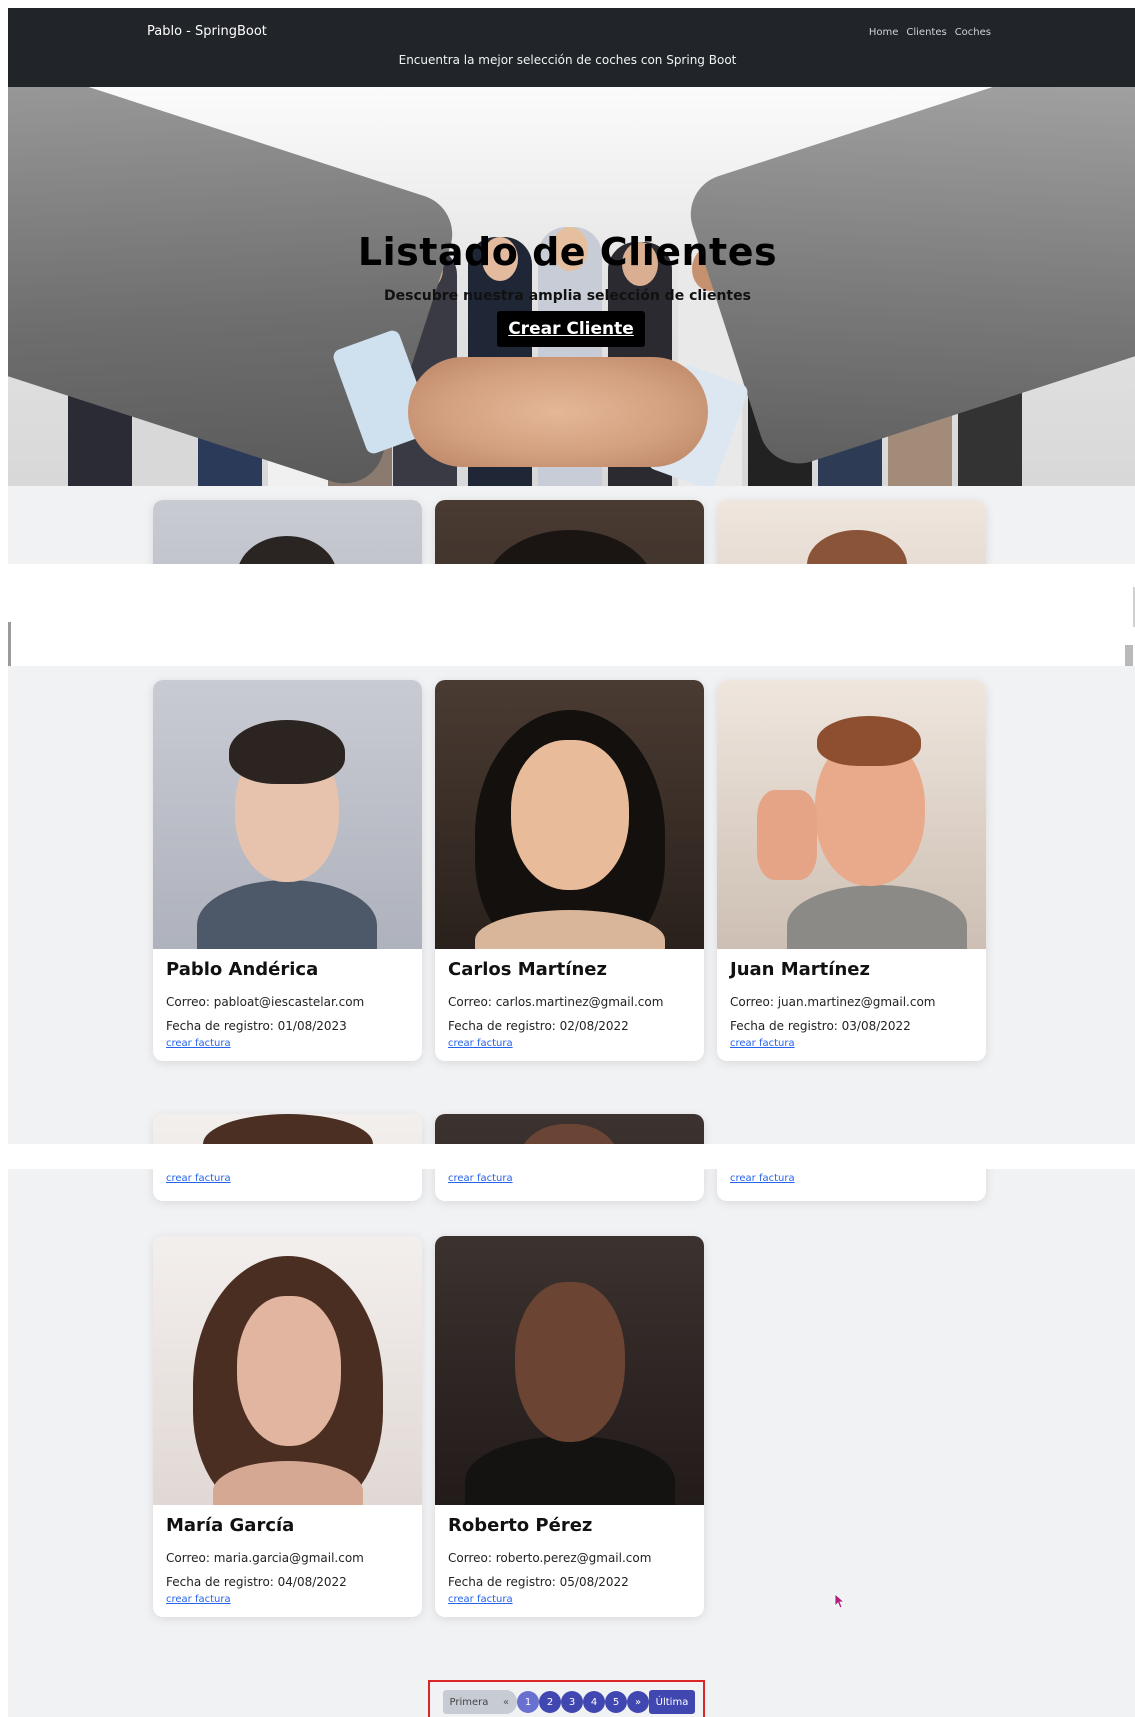 The width and height of the screenshot is (1135, 1717). I want to click on page-3-button: 3, so click(572, 1702).